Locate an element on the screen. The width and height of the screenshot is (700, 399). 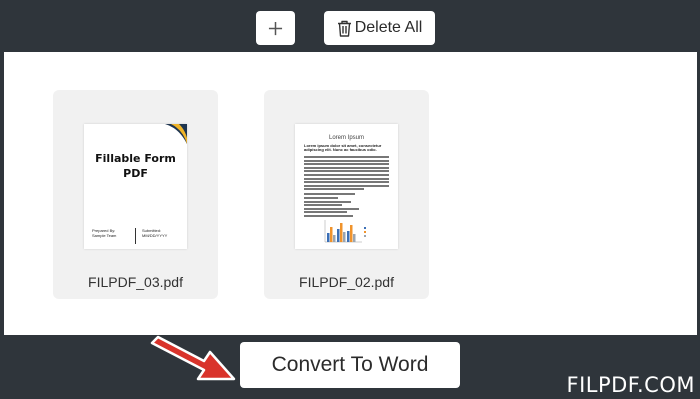
arrow-icon is located at coordinates (193, 358).